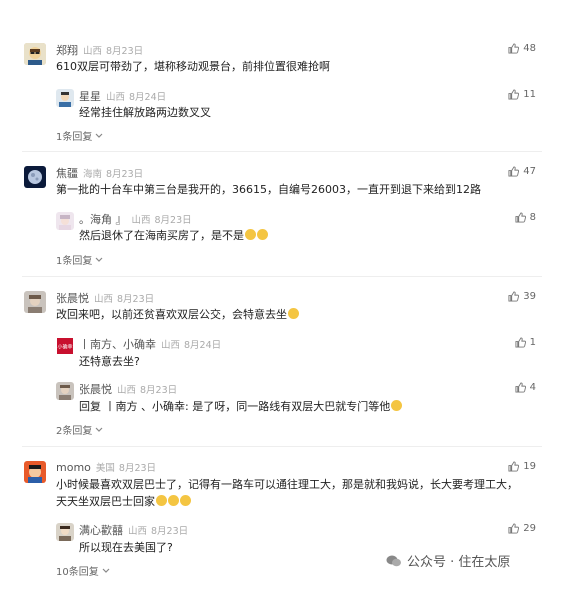  Describe the element at coordinates (99, 173) in the screenshot. I see `comment-author: 焦疆 海南 8月23日` at that location.